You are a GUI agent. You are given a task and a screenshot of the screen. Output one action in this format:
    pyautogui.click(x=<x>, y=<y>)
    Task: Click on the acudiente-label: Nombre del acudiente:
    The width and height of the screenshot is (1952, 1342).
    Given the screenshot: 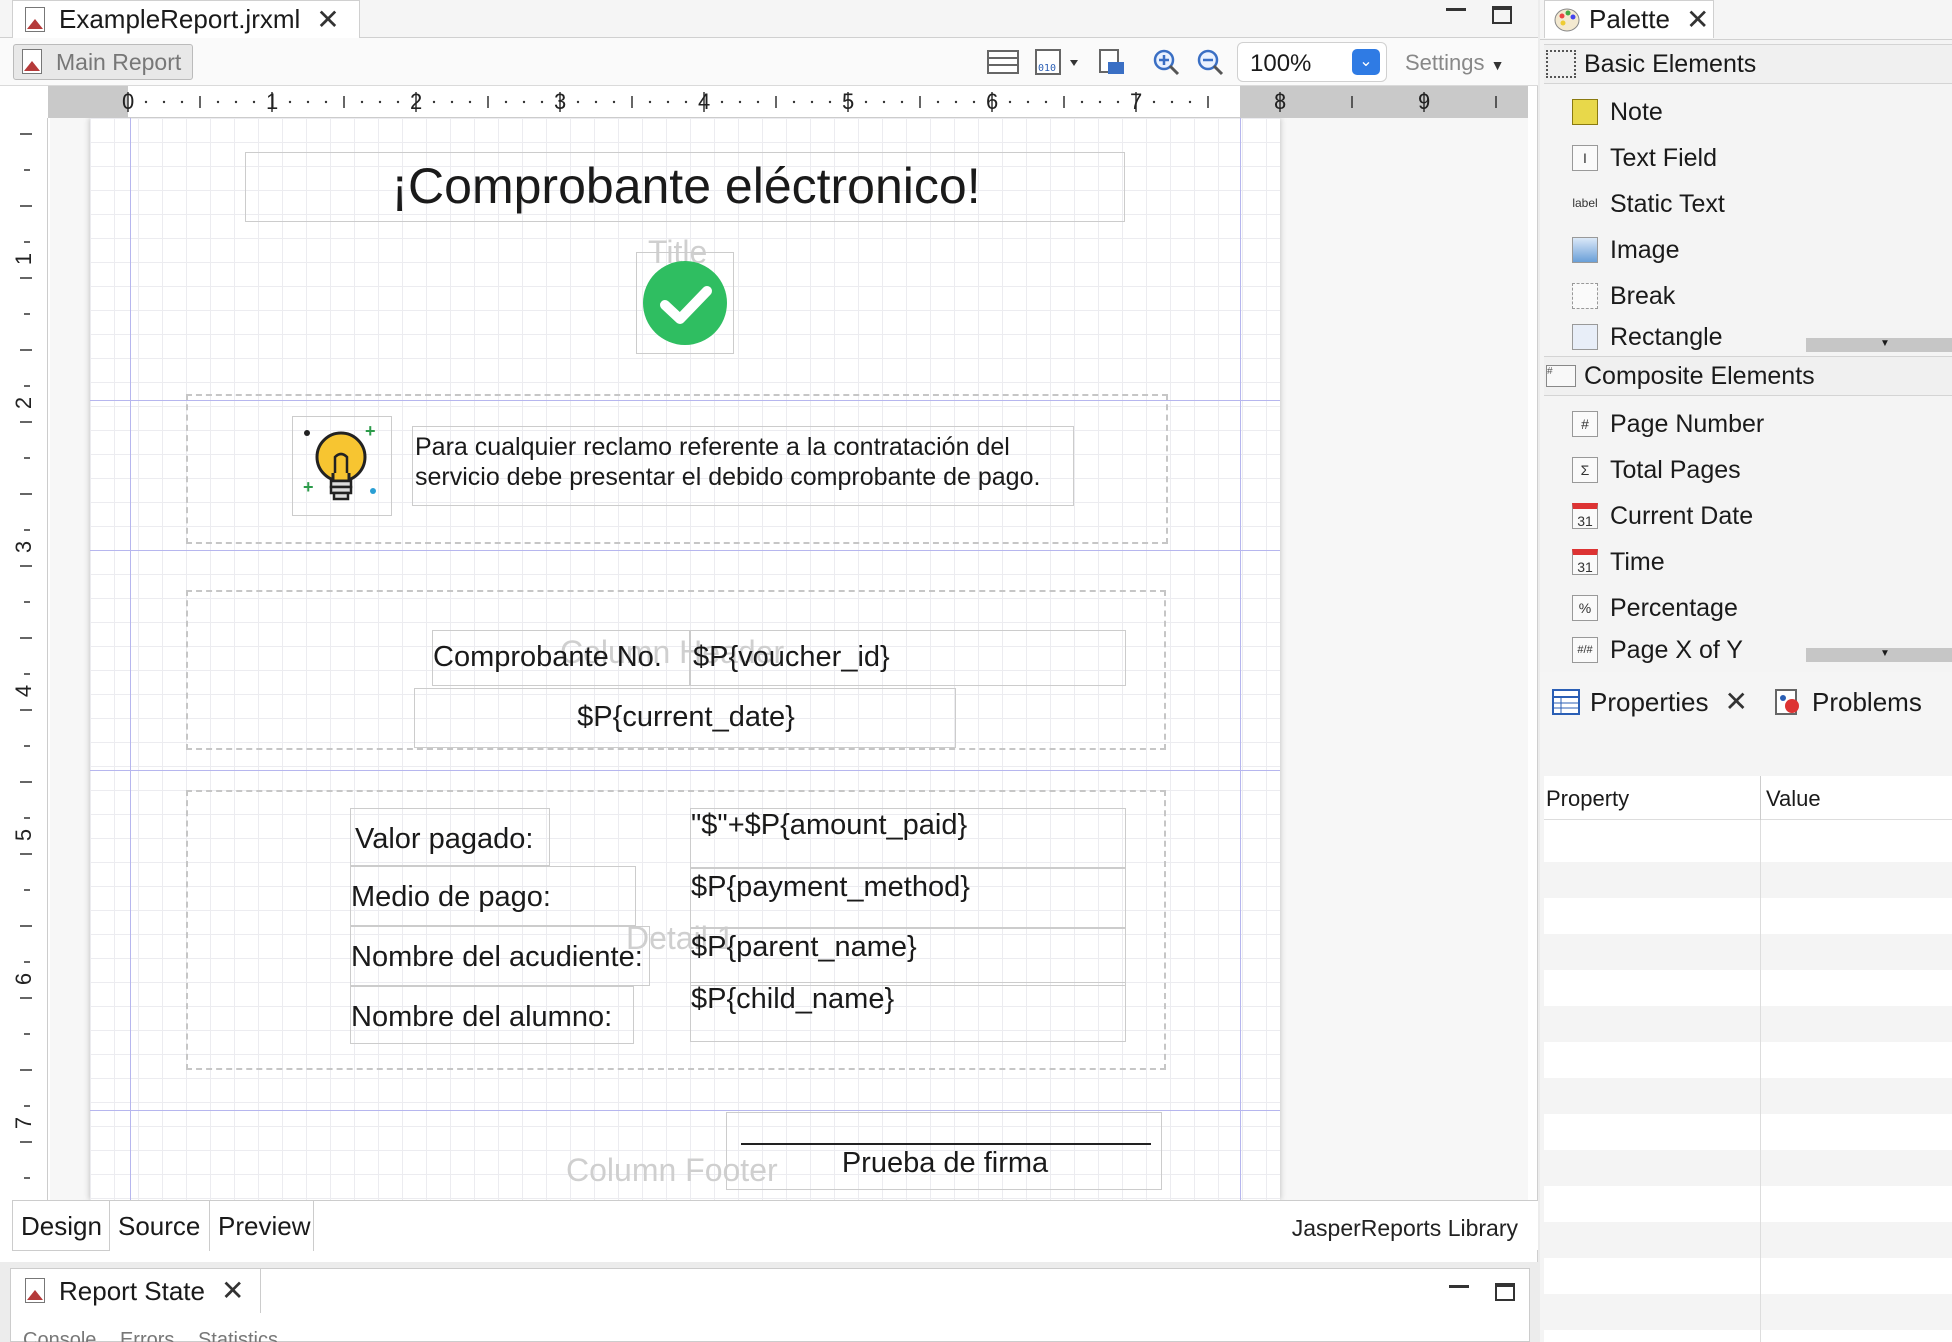 What is the action you would take?
    pyautogui.click(x=500, y=956)
    